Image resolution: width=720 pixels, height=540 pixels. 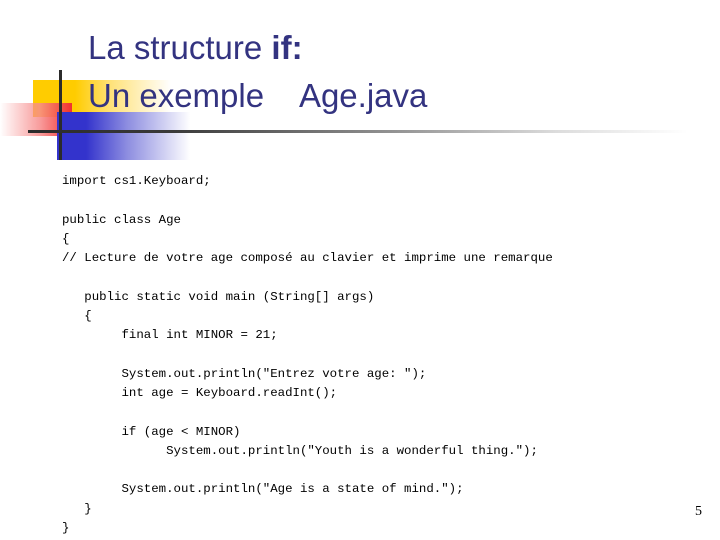 I want to click on title-line1-prefix: La structure, so click(x=180, y=47).